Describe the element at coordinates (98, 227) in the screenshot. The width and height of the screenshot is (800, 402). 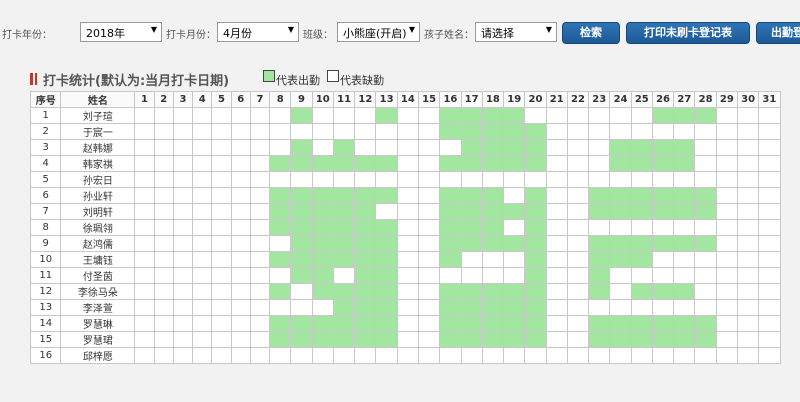
I see `child-name: 徐珮翎` at that location.